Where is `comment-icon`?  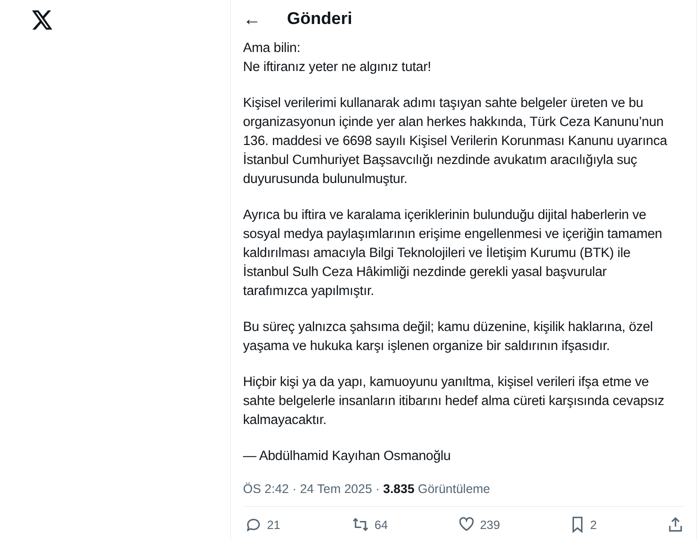
comment-icon is located at coordinates (253, 524).